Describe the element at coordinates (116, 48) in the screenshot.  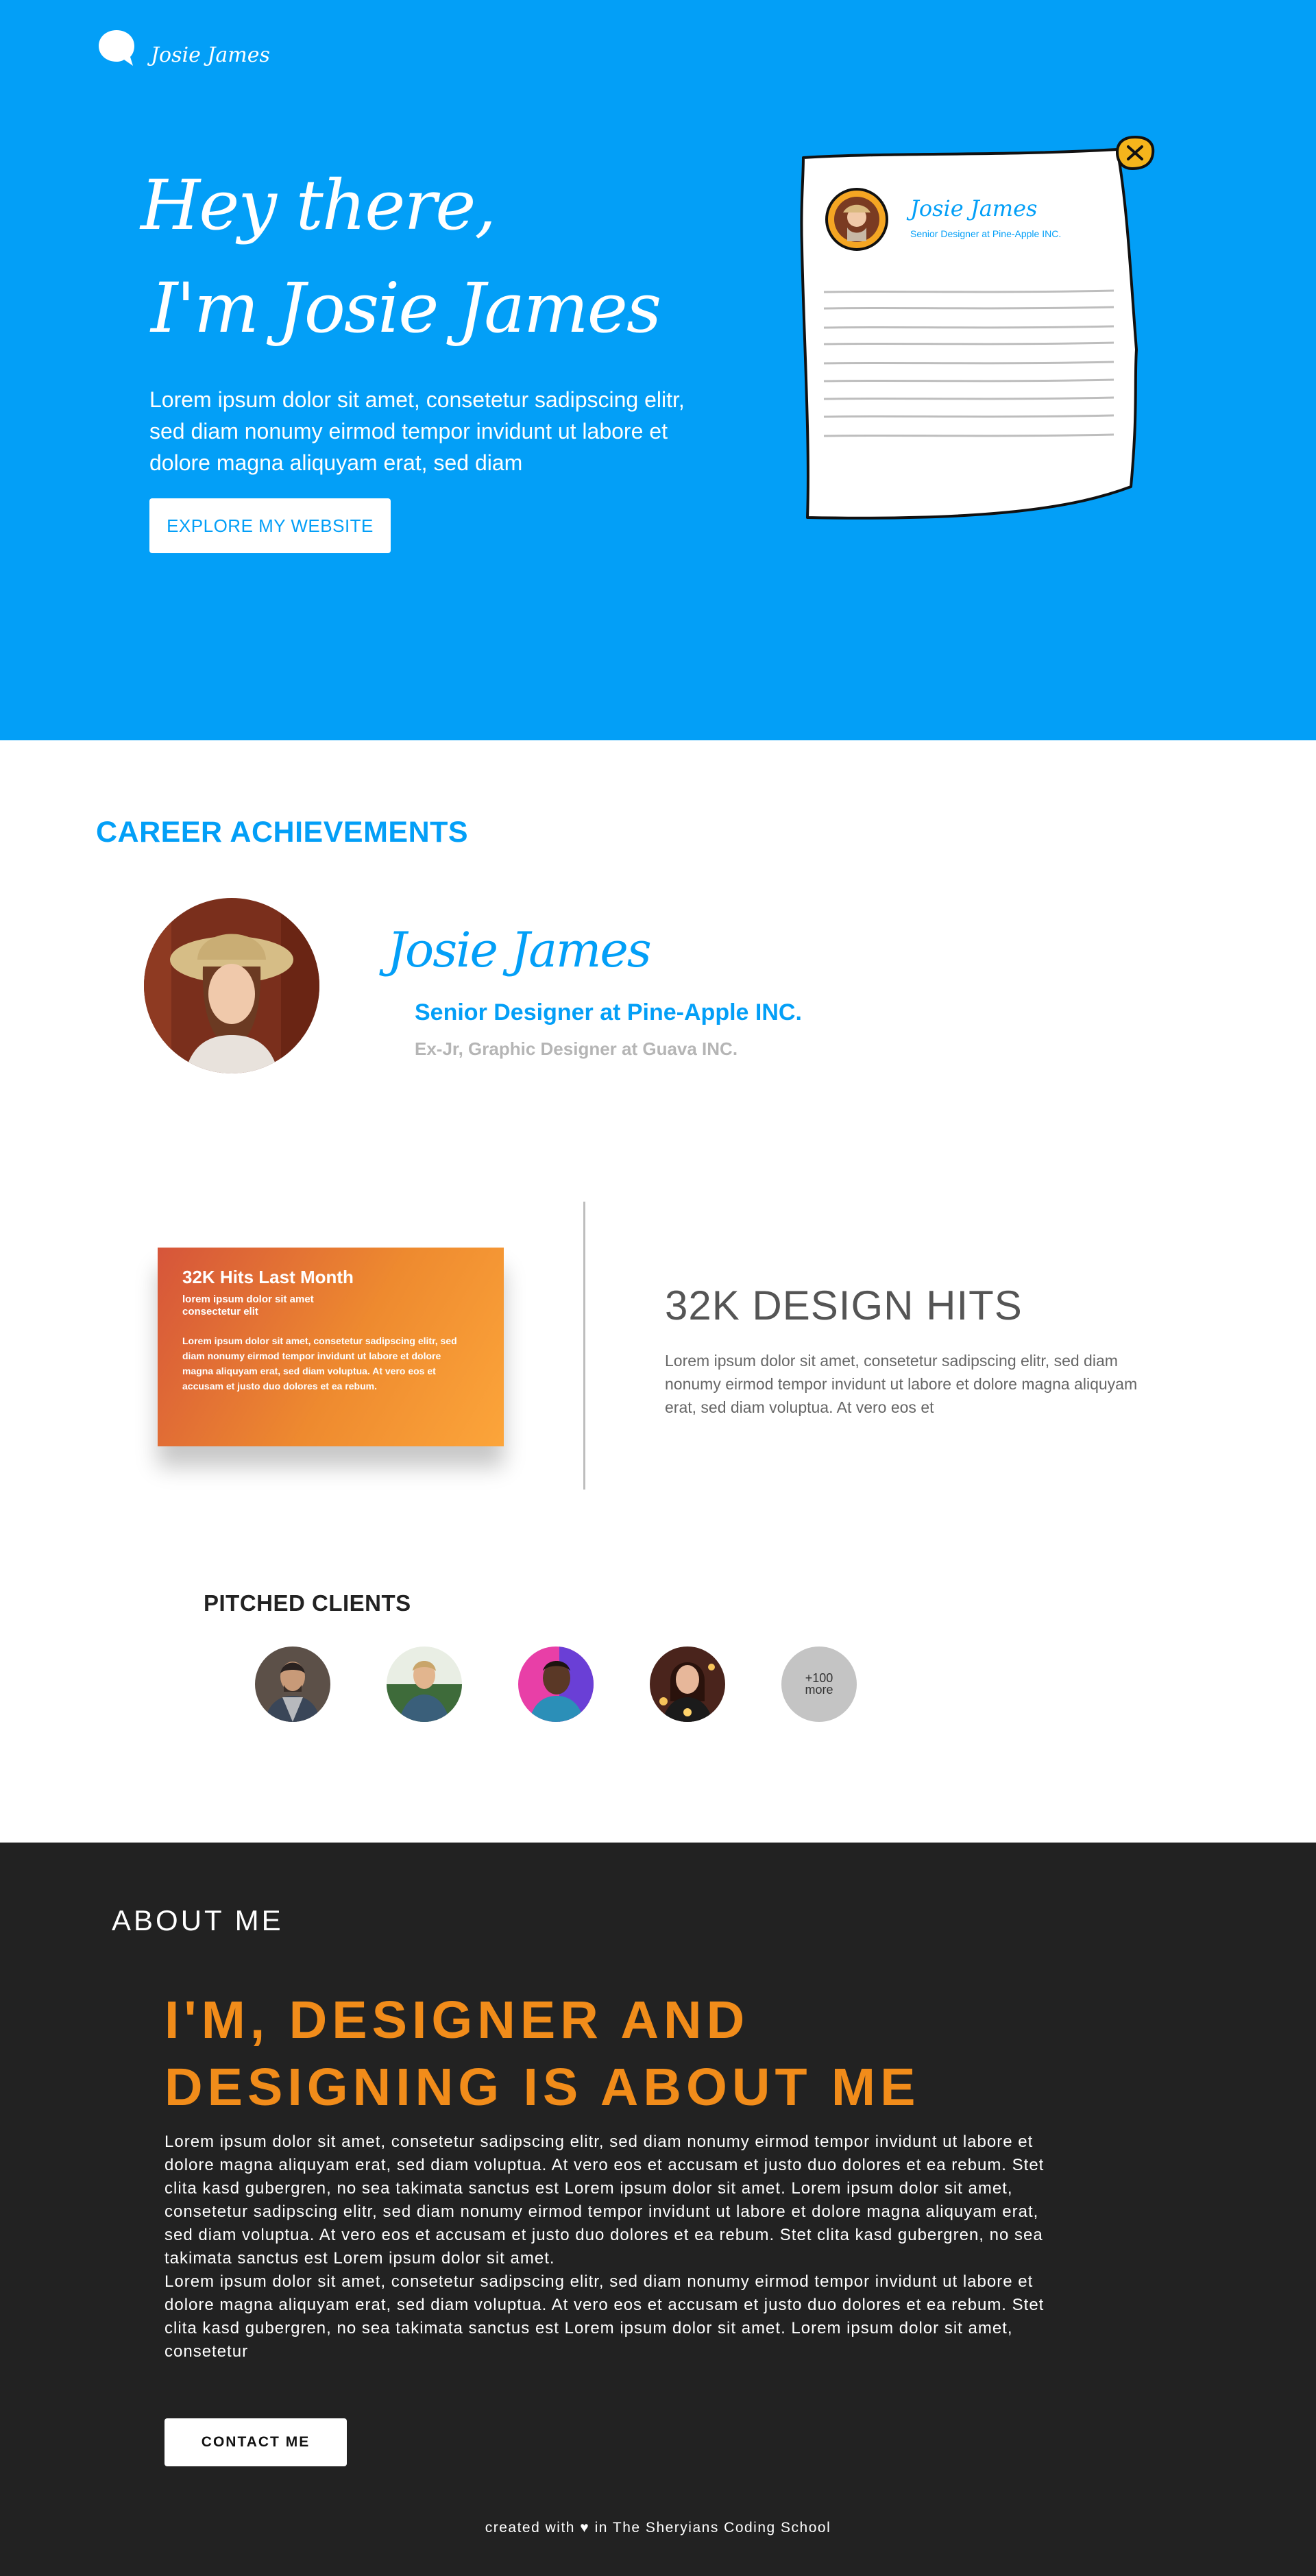
I see `chat-bubble-icon` at that location.